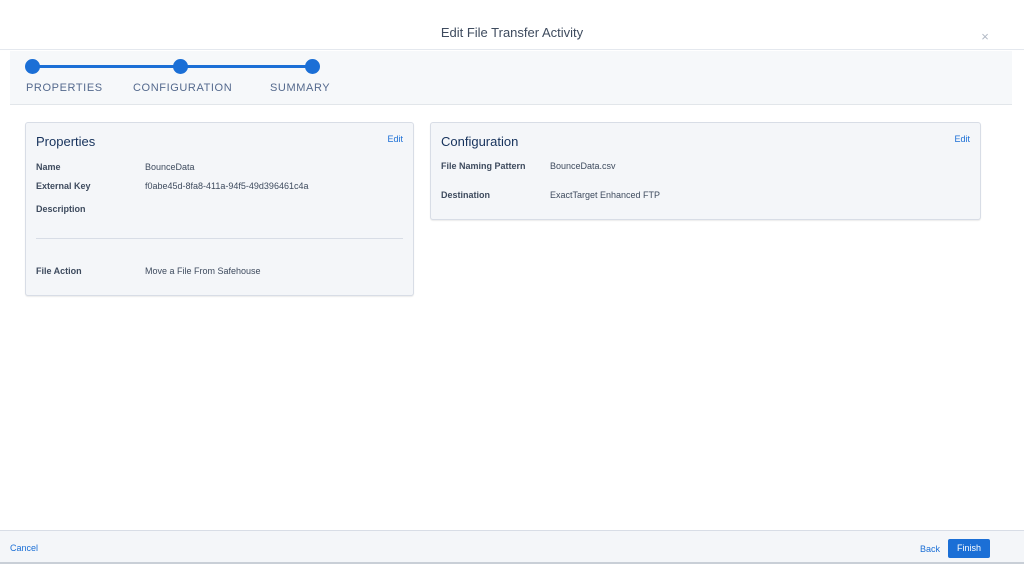 This screenshot has height=588, width=1024. What do you see at coordinates (203, 271) in the screenshot?
I see `file-action-value: Move a File From Safehouse` at bounding box center [203, 271].